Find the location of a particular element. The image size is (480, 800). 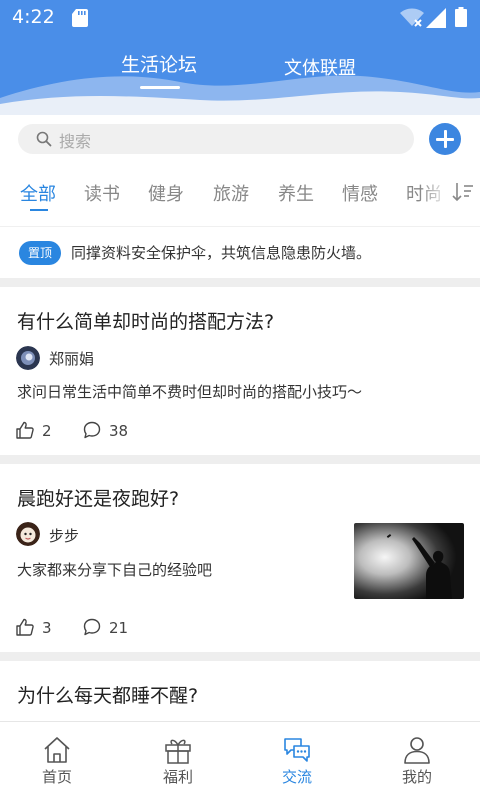

category-active-indicator is located at coordinates (39, 210).